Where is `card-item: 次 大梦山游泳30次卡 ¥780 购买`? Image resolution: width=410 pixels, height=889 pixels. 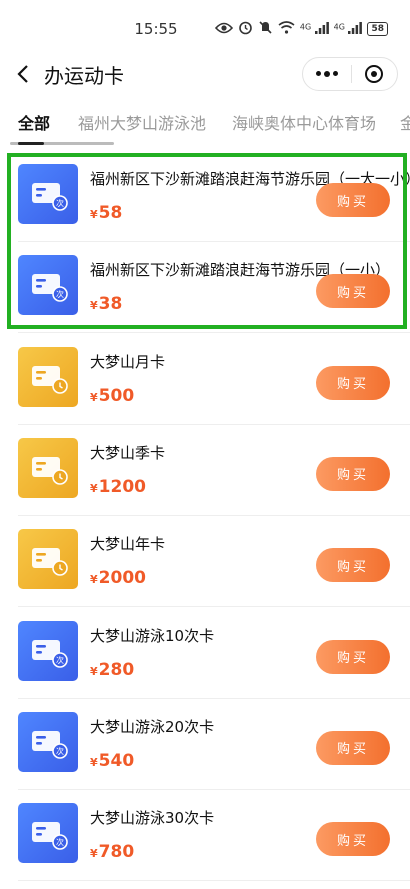
card-item: 次 大梦山游泳30次卡 ¥780 购买 is located at coordinates (205, 835).